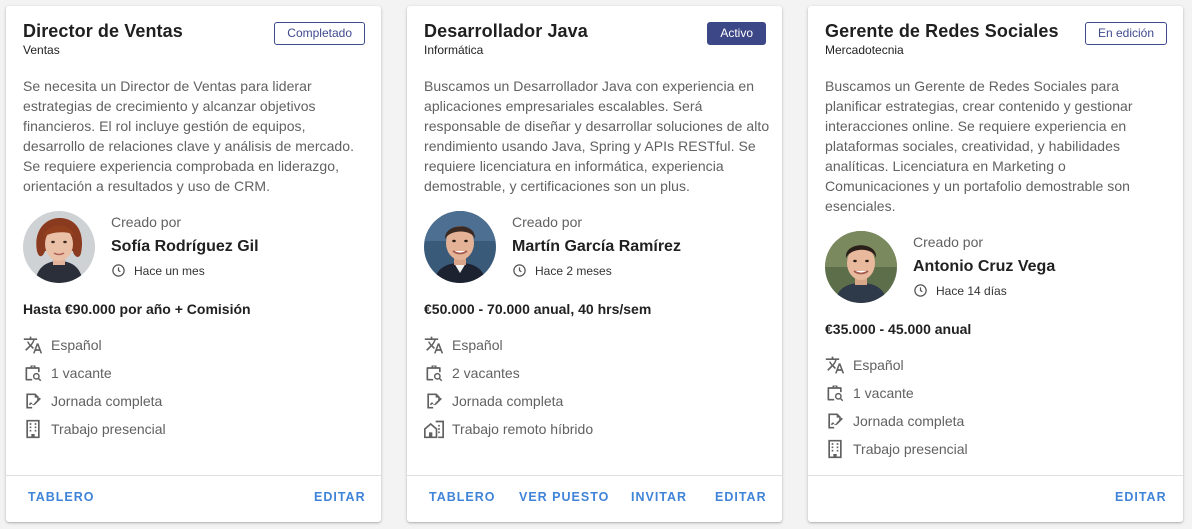 Image resolution: width=1192 pixels, height=529 pixels. What do you see at coordinates (564, 497) in the screenshot?
I see `view-job-button: VER PUESTO` at bounding box center [564, 497].